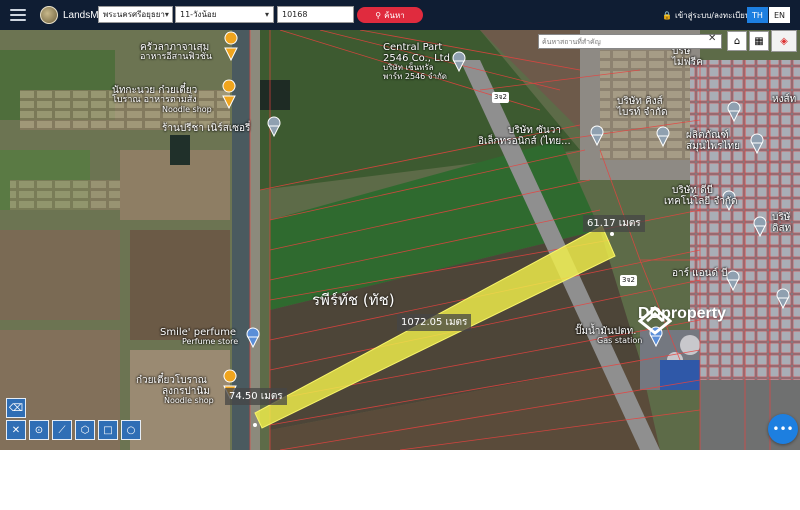 The width and height of the screenshot is (800, 510). I want to click on poi-title: Central Part, so click(413, 47).